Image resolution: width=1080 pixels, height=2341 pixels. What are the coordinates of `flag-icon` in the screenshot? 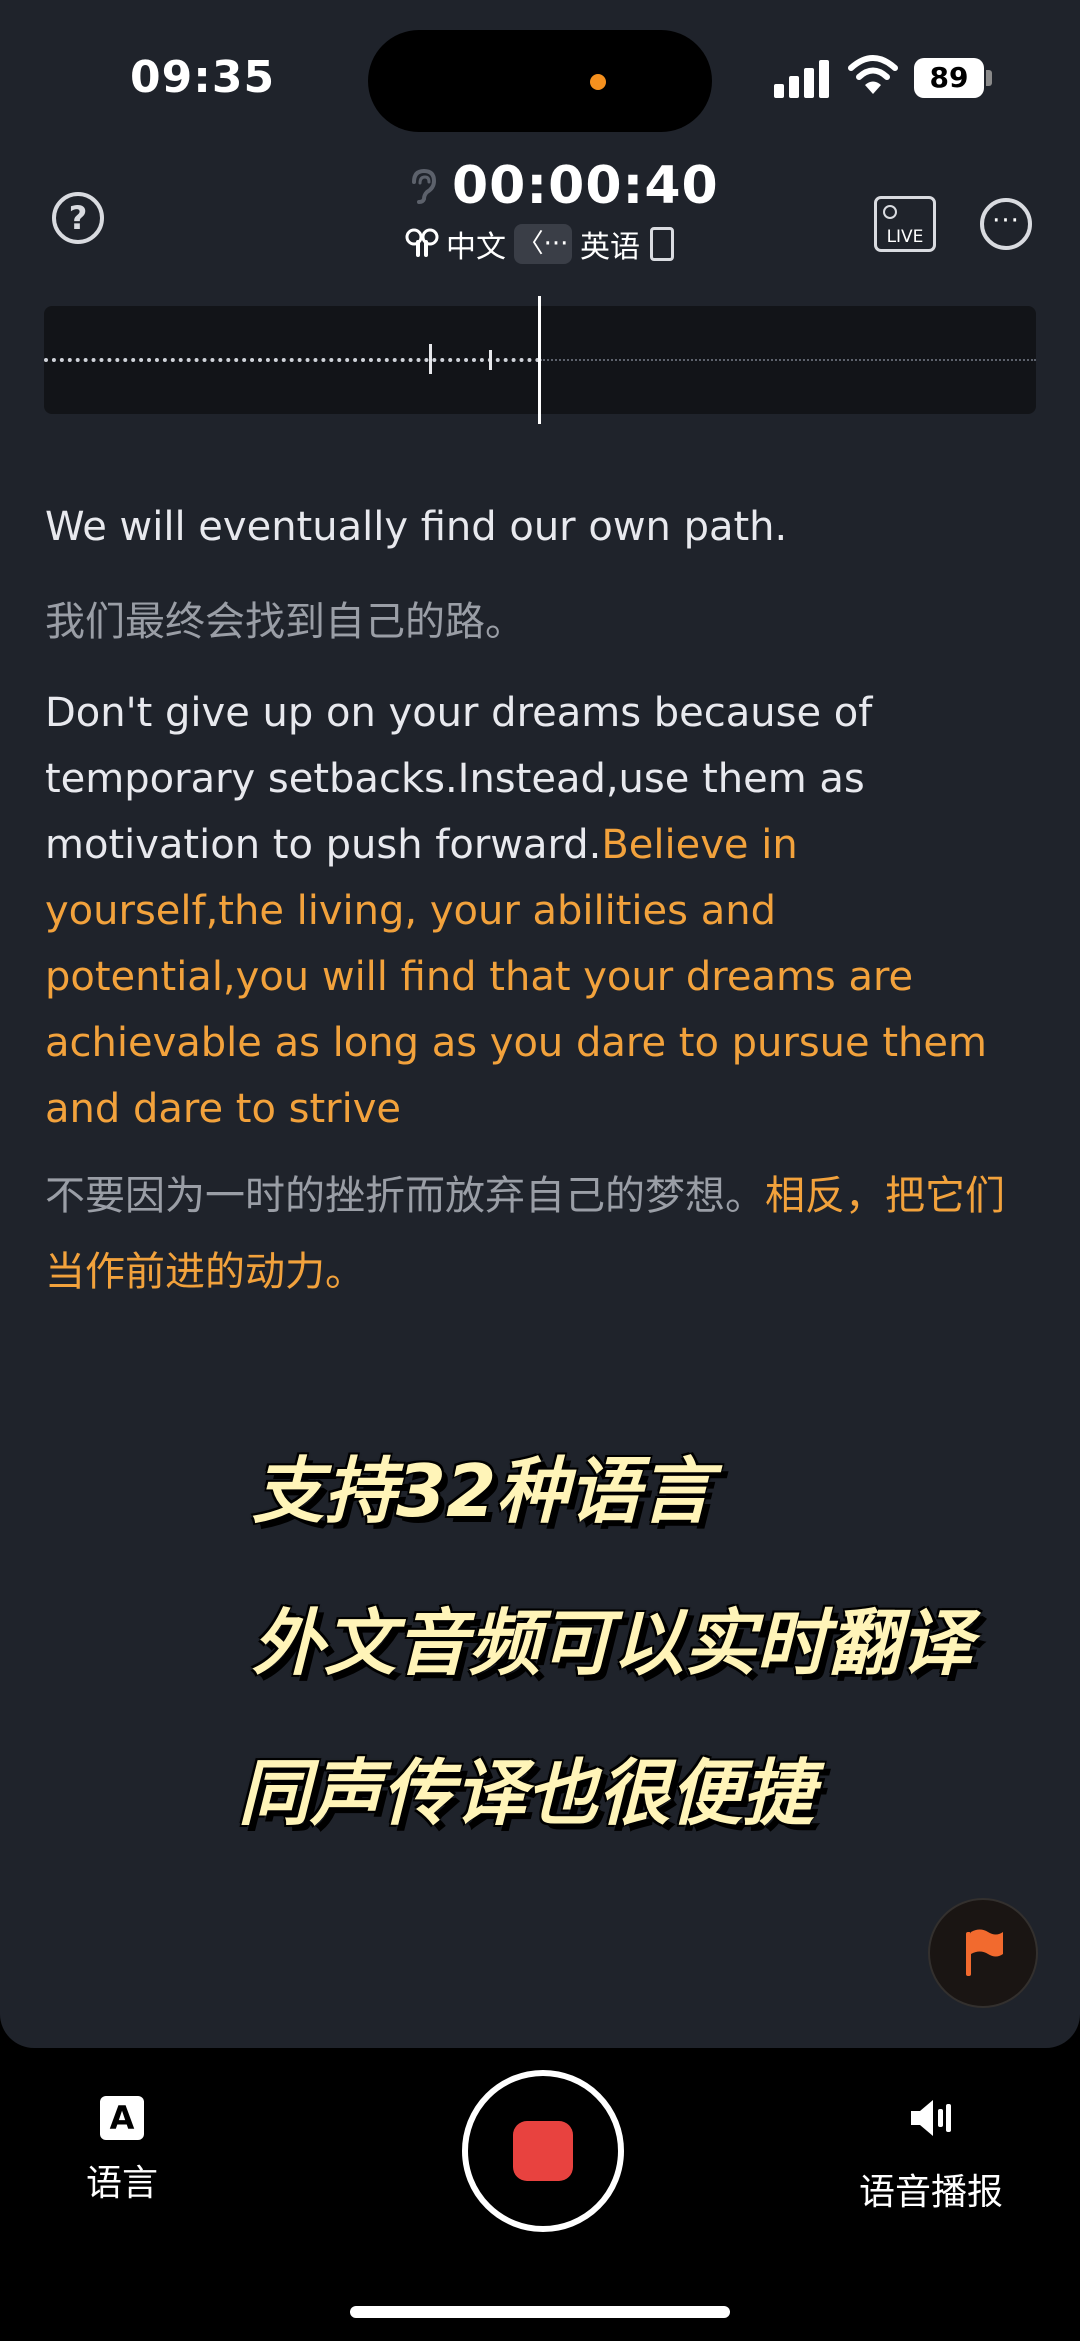 It's located at (984, 1952).